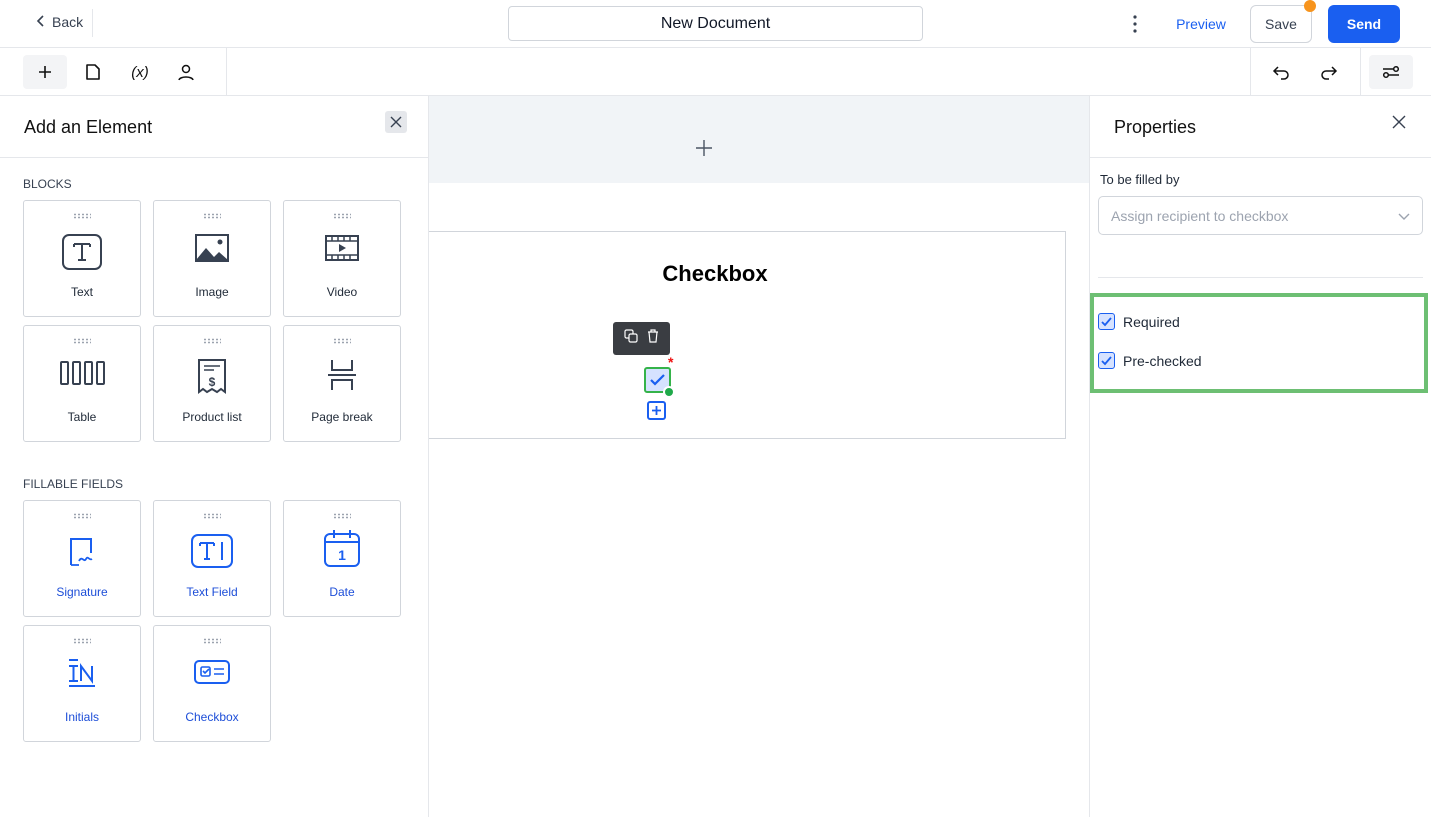 Image resolution: width=1431 pixels, height=817 pixels. I want to click on options-highlight, so click(1259, 343).